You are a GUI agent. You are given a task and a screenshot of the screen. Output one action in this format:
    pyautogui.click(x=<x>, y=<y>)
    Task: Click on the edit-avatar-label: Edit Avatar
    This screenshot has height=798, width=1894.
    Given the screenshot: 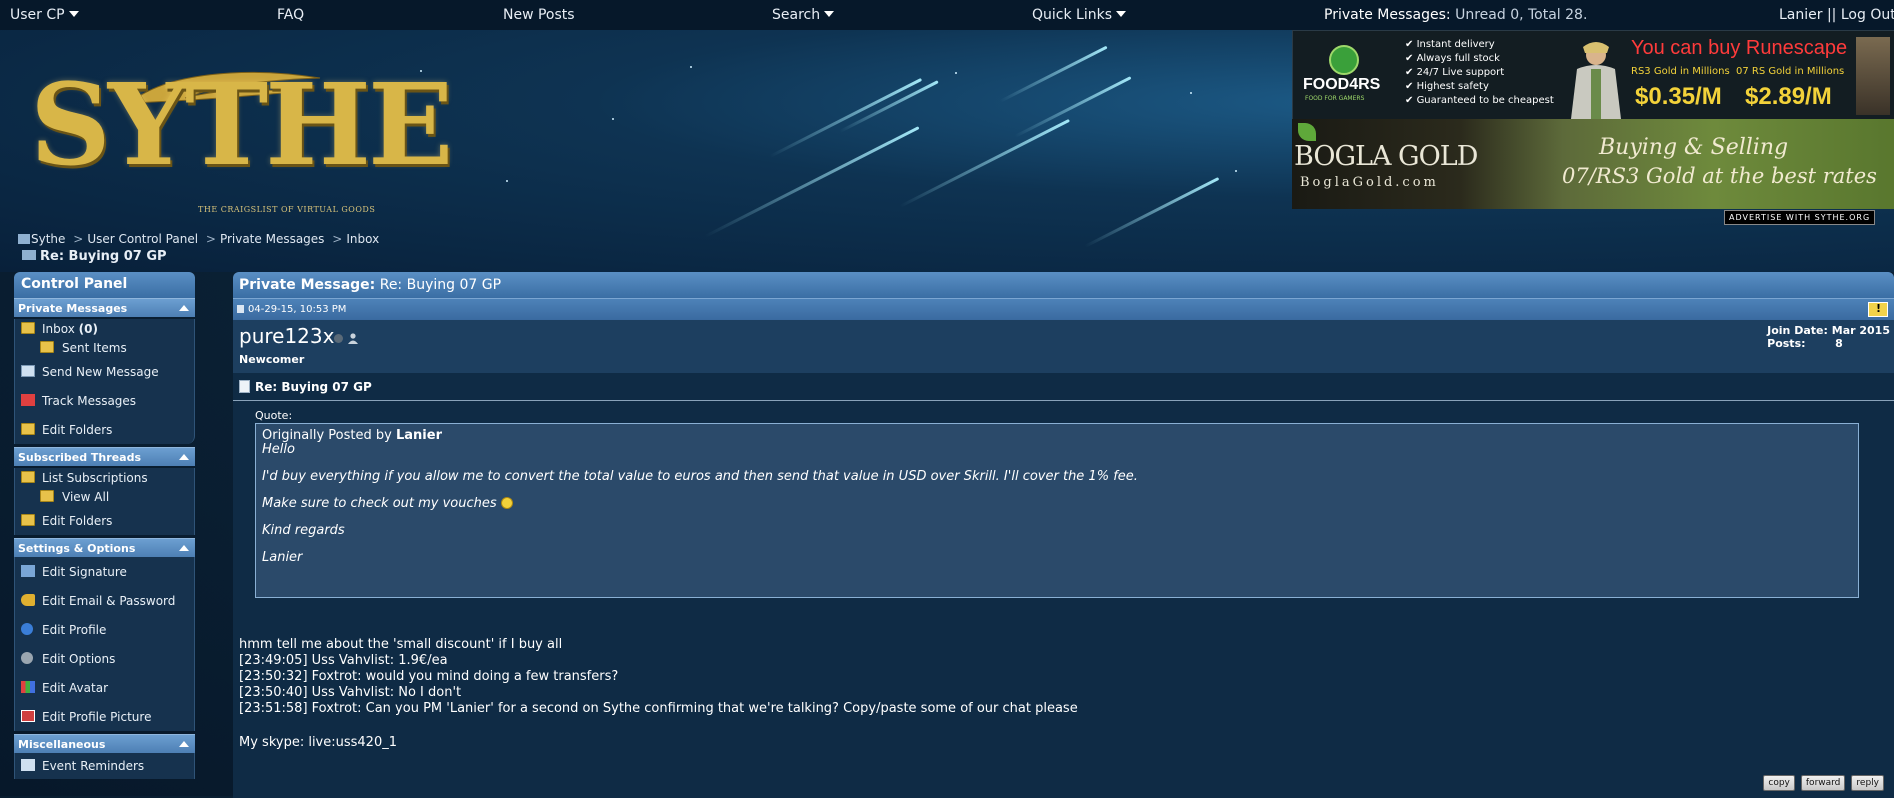 What is the action you would take?
    pyautogui.click(x=75, y=688)
    